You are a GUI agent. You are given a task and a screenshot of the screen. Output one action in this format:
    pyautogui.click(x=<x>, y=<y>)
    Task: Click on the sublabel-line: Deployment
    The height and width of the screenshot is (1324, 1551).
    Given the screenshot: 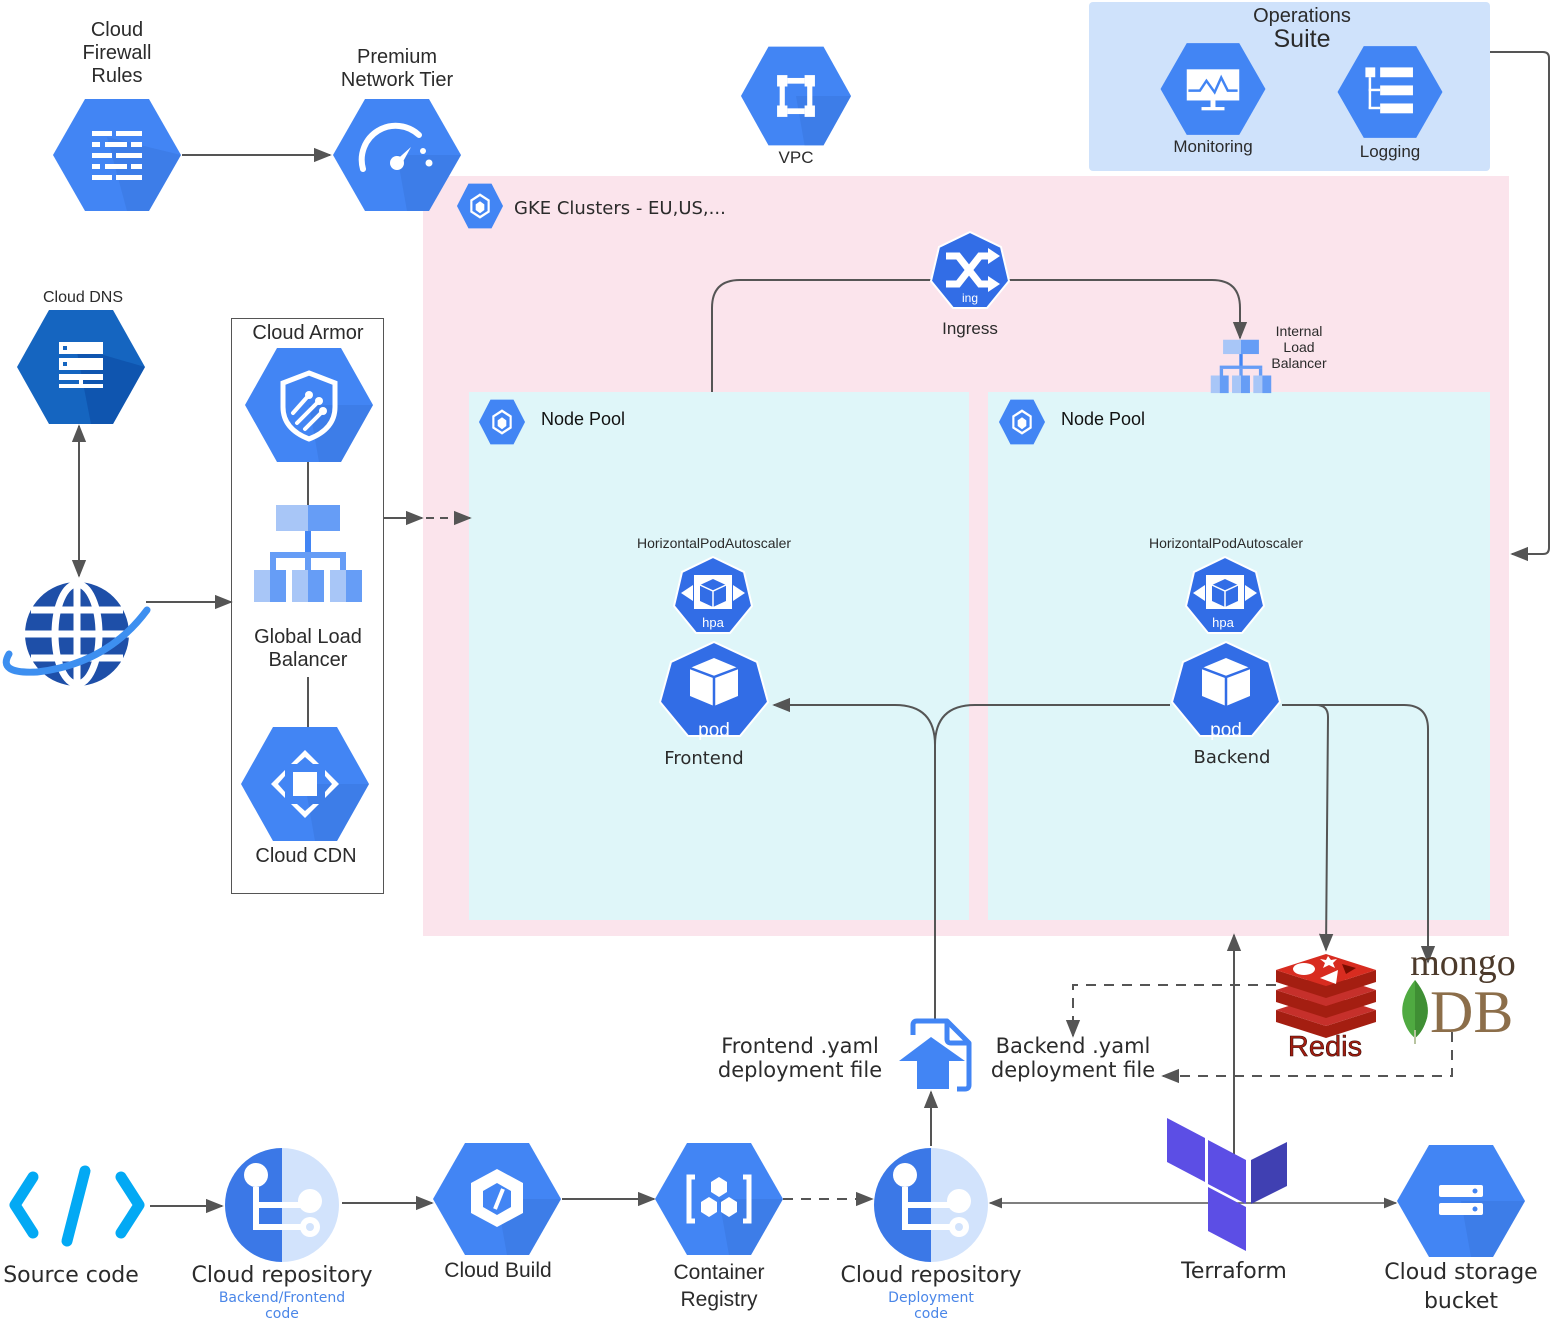 What is the action you would take?
    pyautogui.click(x=931, y=1298)
    